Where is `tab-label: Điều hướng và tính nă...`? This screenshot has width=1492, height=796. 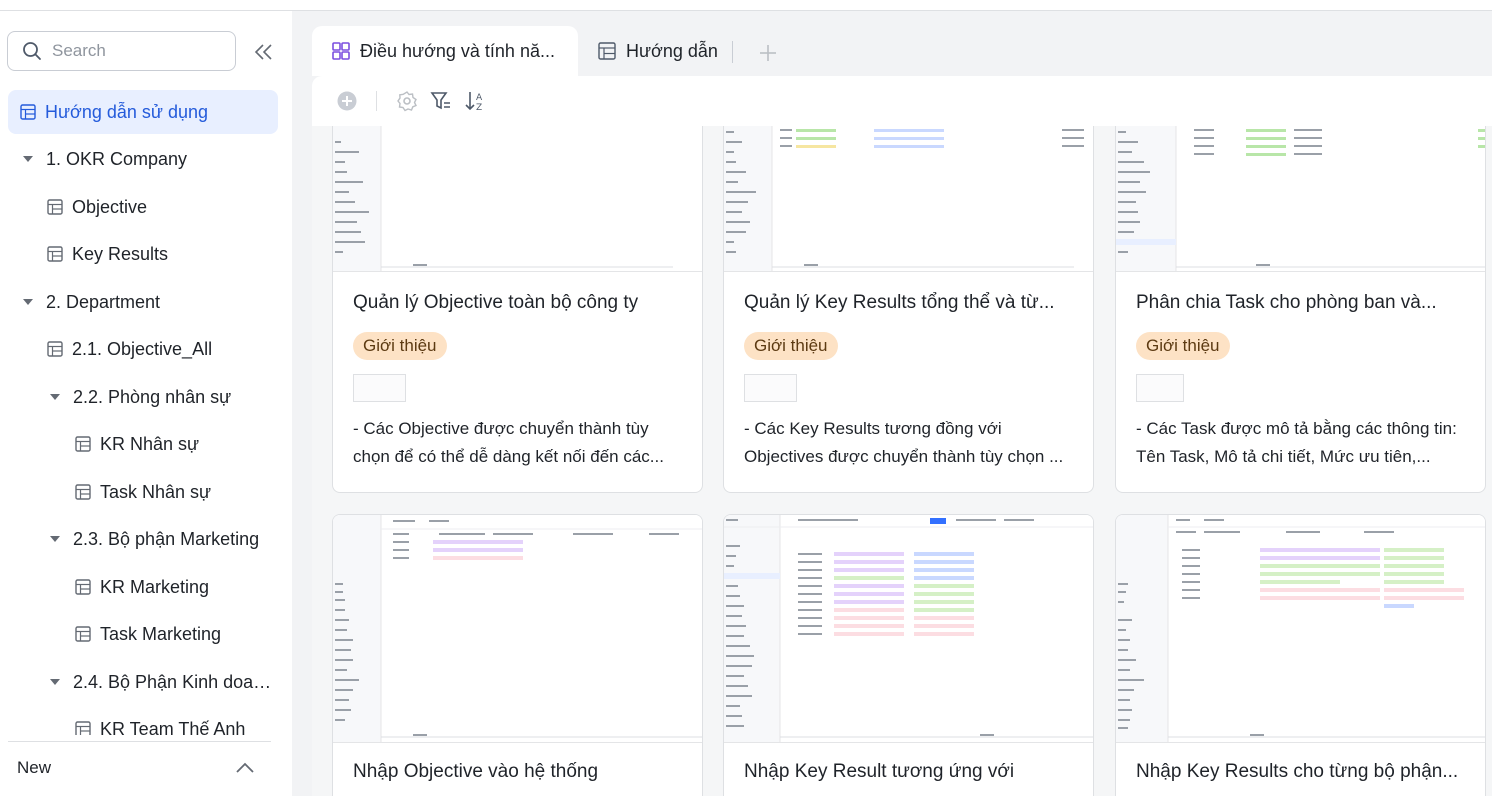 tab-label: Điều hướng và tính nă... is located at coordinates (457, 50).